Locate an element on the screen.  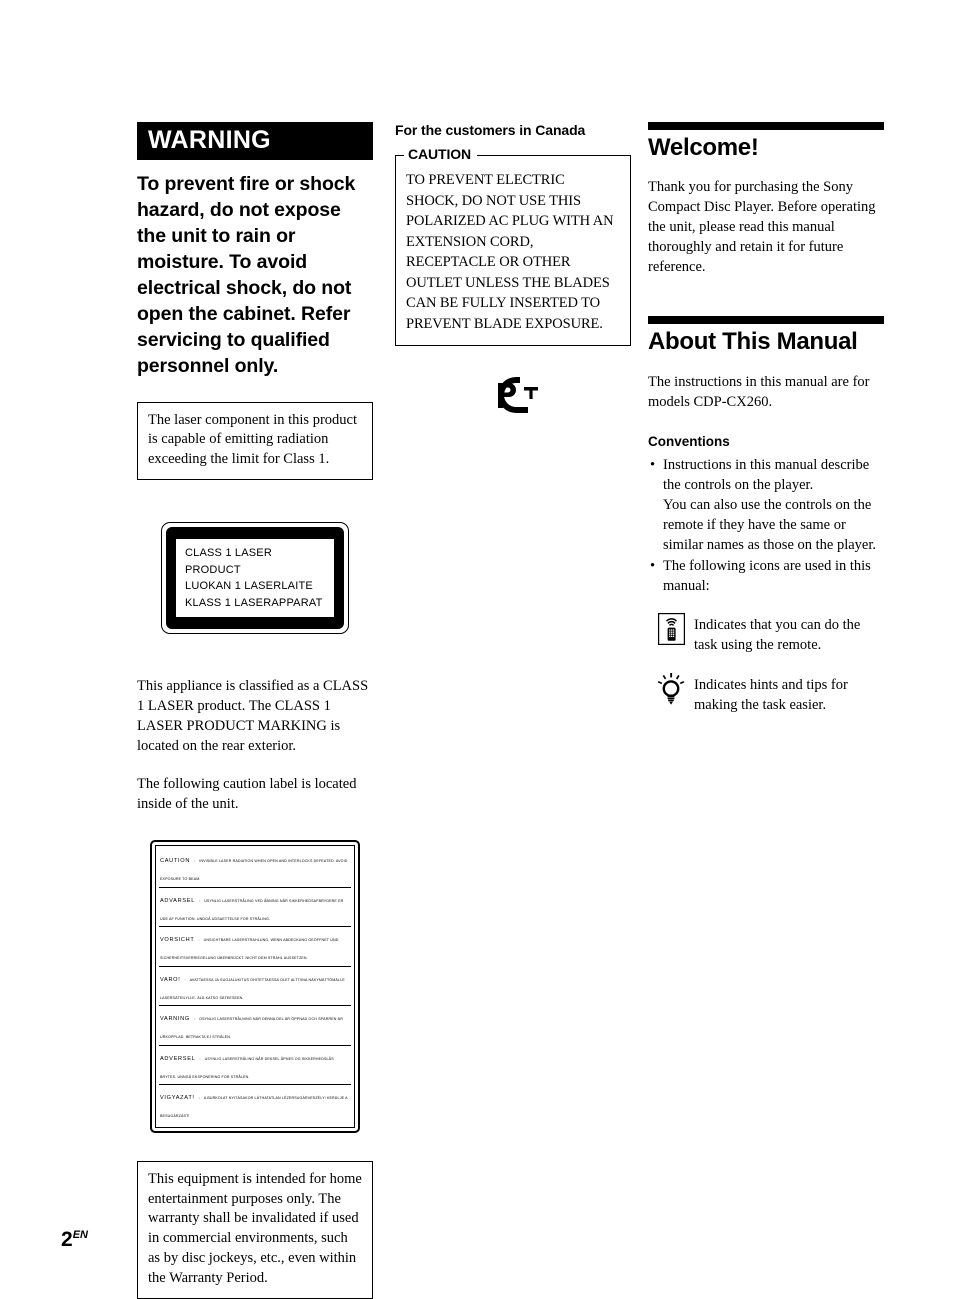
caution-row-language: VIGYAZAT! is located at coordinates (177, 1098).